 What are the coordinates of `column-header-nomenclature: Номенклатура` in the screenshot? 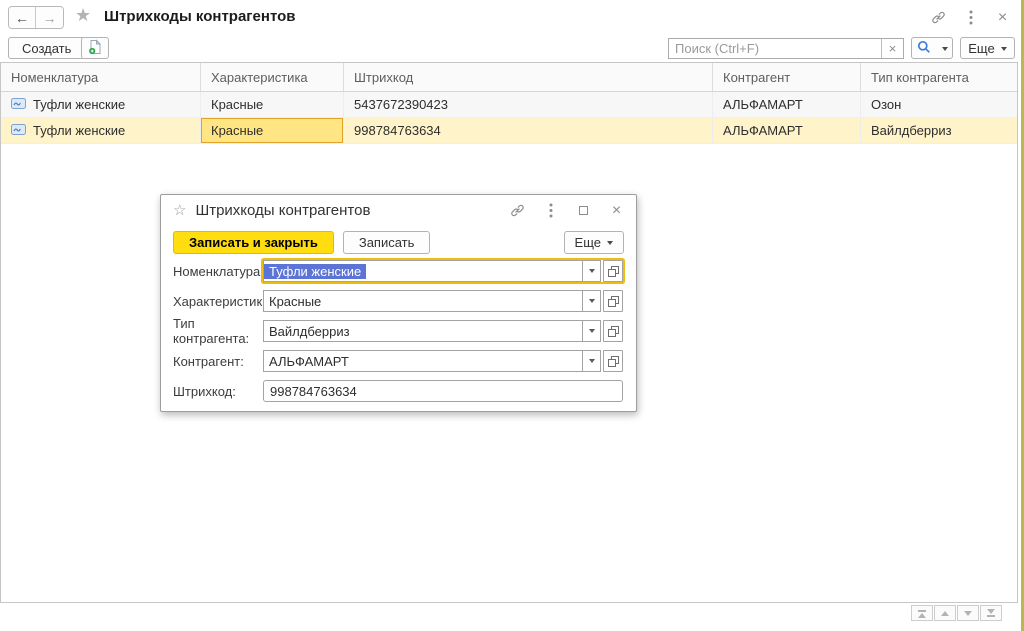 It's located at (101, 77).